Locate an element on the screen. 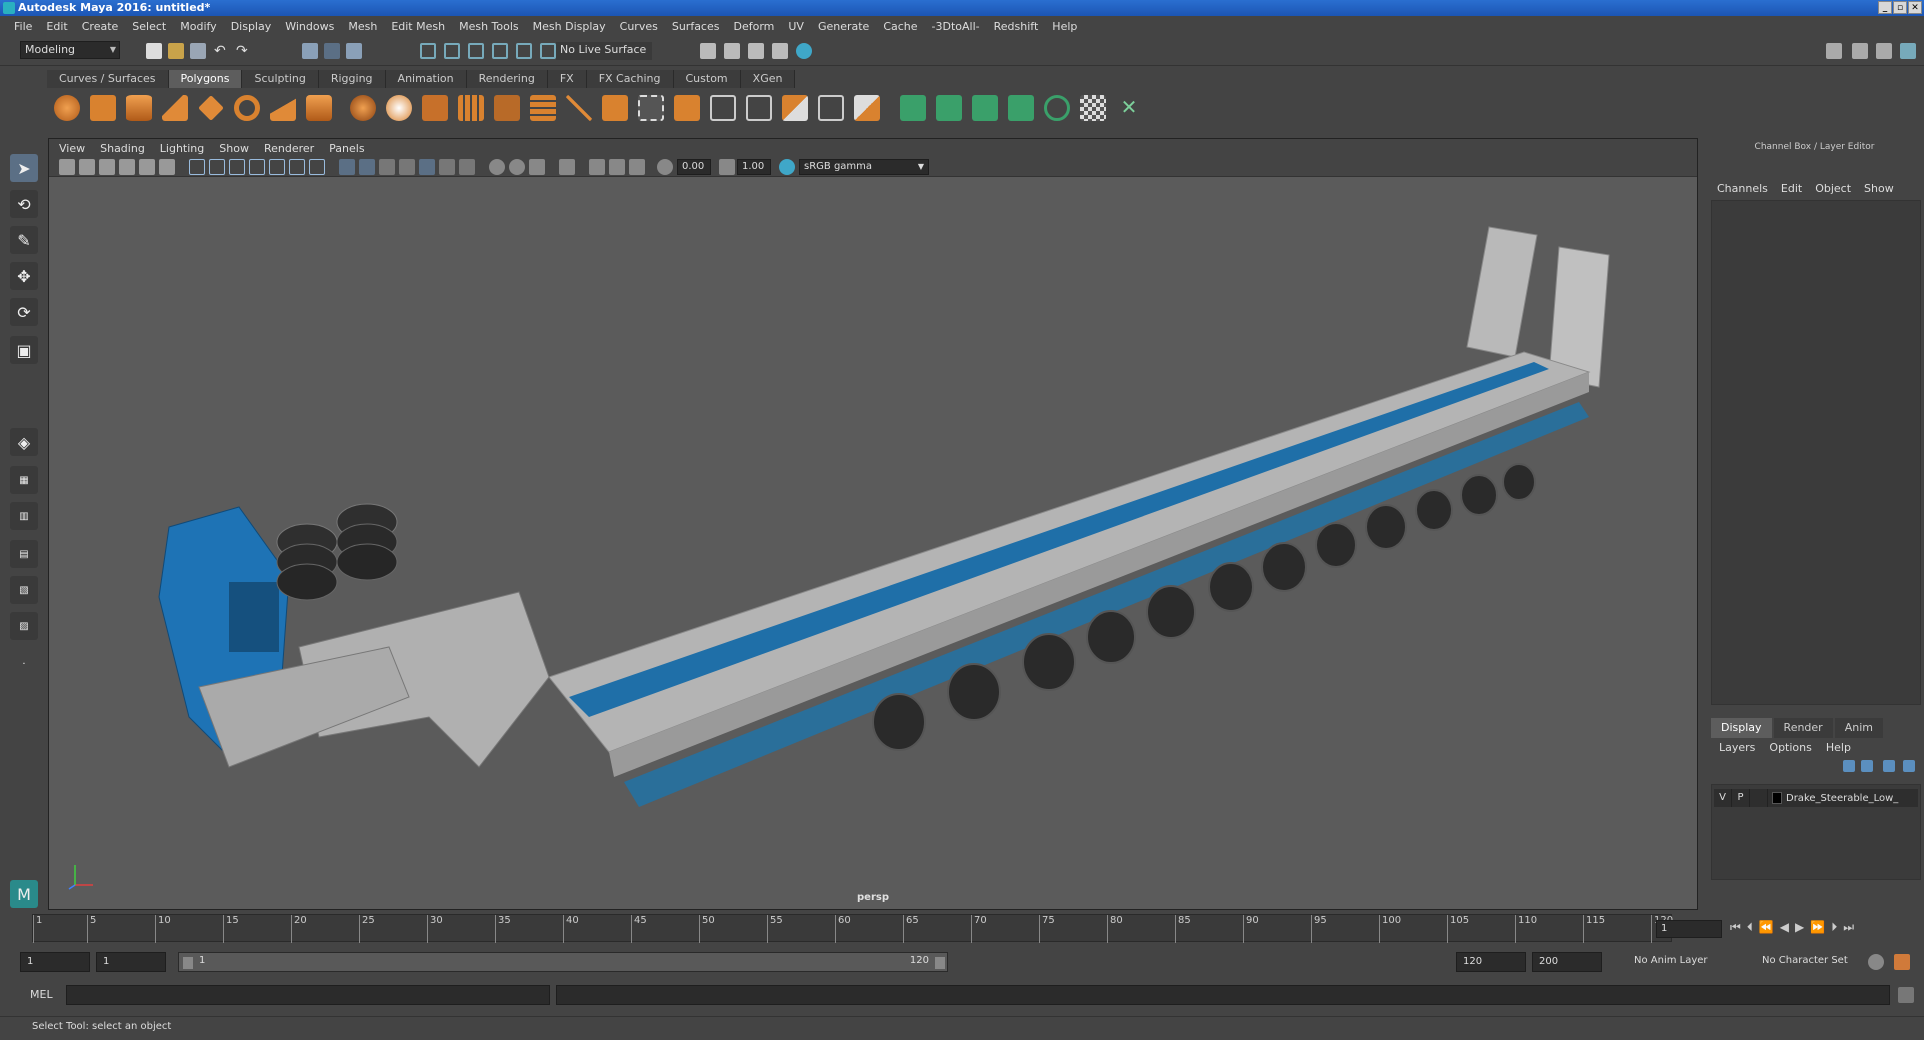 This screenshot has height=1040, width=1924. menu-mesh-tools: Mesh Tools is located at coordinates (489, 26).